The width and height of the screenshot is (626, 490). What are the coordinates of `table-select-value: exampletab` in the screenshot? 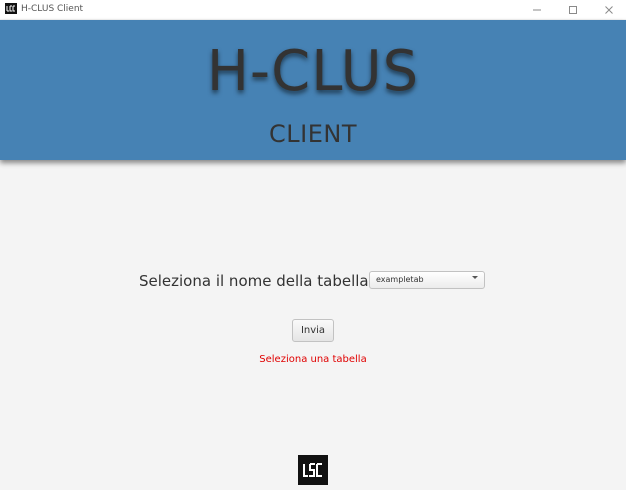 It's located at (400, 279).